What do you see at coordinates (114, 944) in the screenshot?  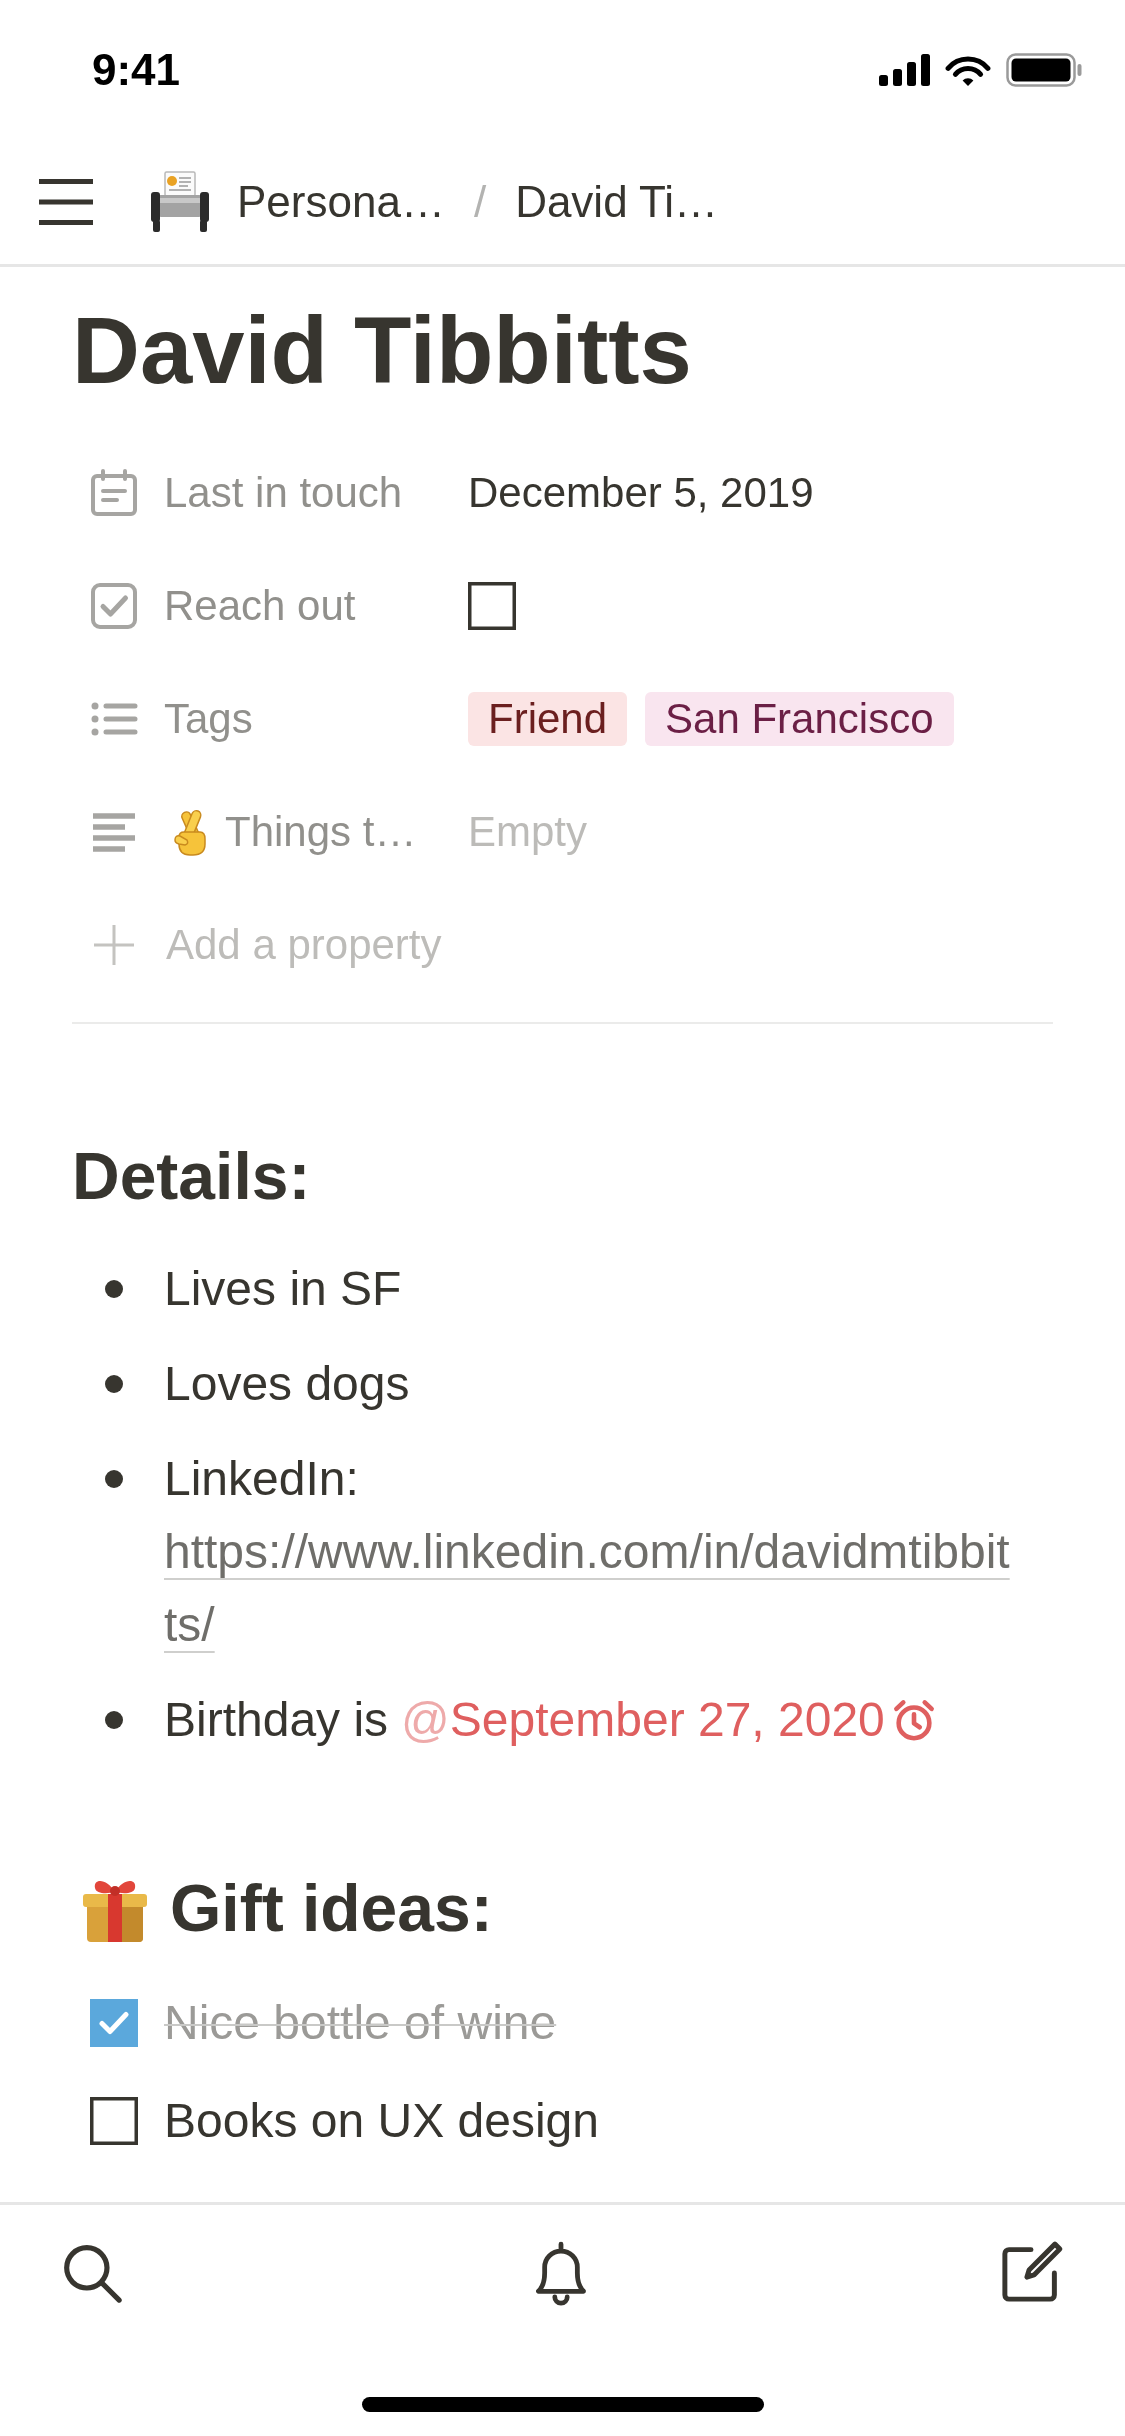 I see `plus-icon` at bounding box center [114, 944].